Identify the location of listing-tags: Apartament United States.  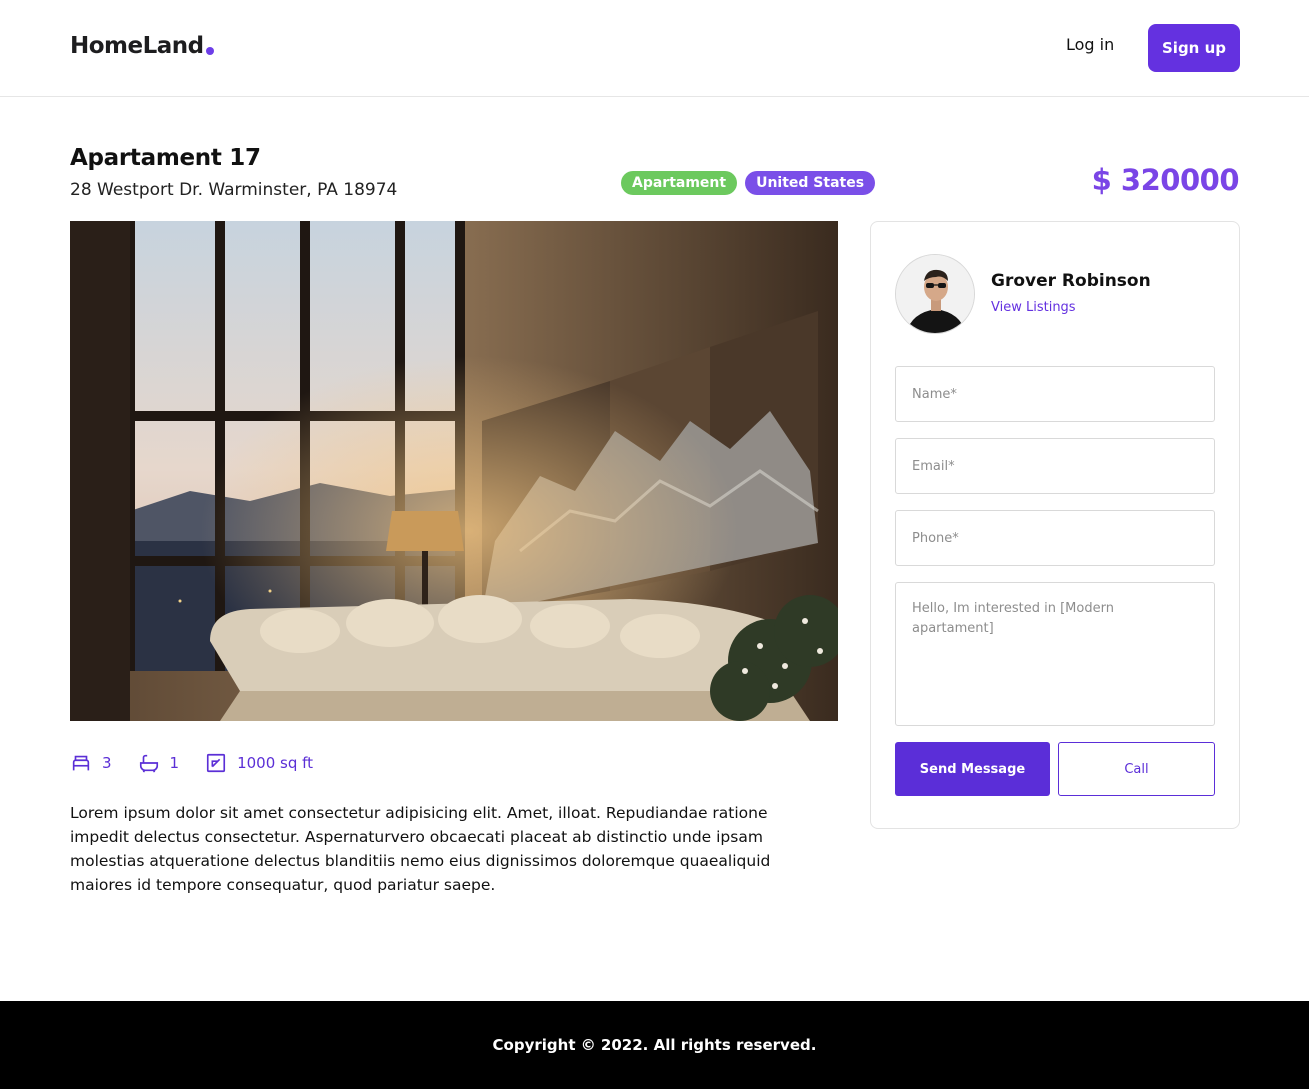
(748, 183).